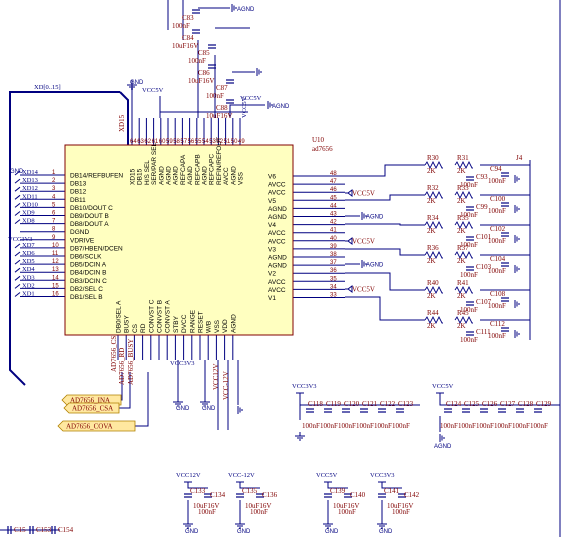 The width and height of the screenshot is (565, 537). I want to click on left-pin-name: DB12, so click(78, 192).